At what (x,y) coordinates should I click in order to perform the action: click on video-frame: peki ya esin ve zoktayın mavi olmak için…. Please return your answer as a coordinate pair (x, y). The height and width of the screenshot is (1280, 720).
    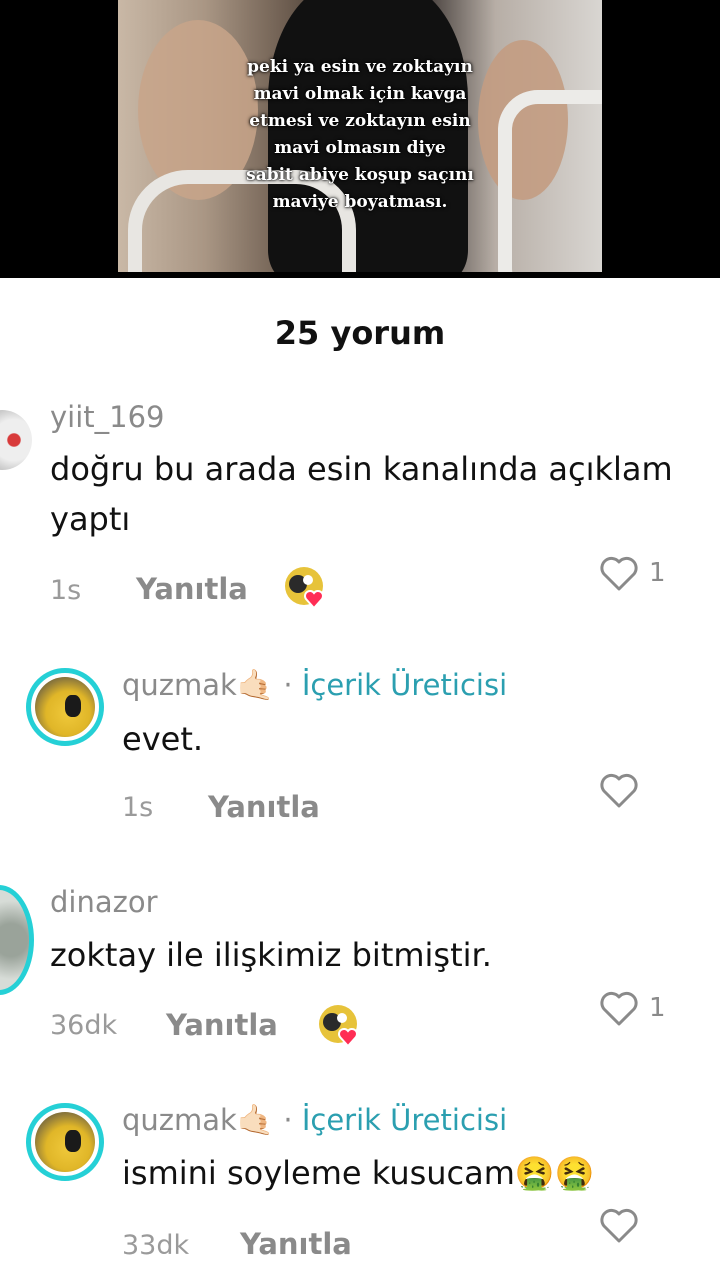
    Looking at the image, I should click on (360, 136).